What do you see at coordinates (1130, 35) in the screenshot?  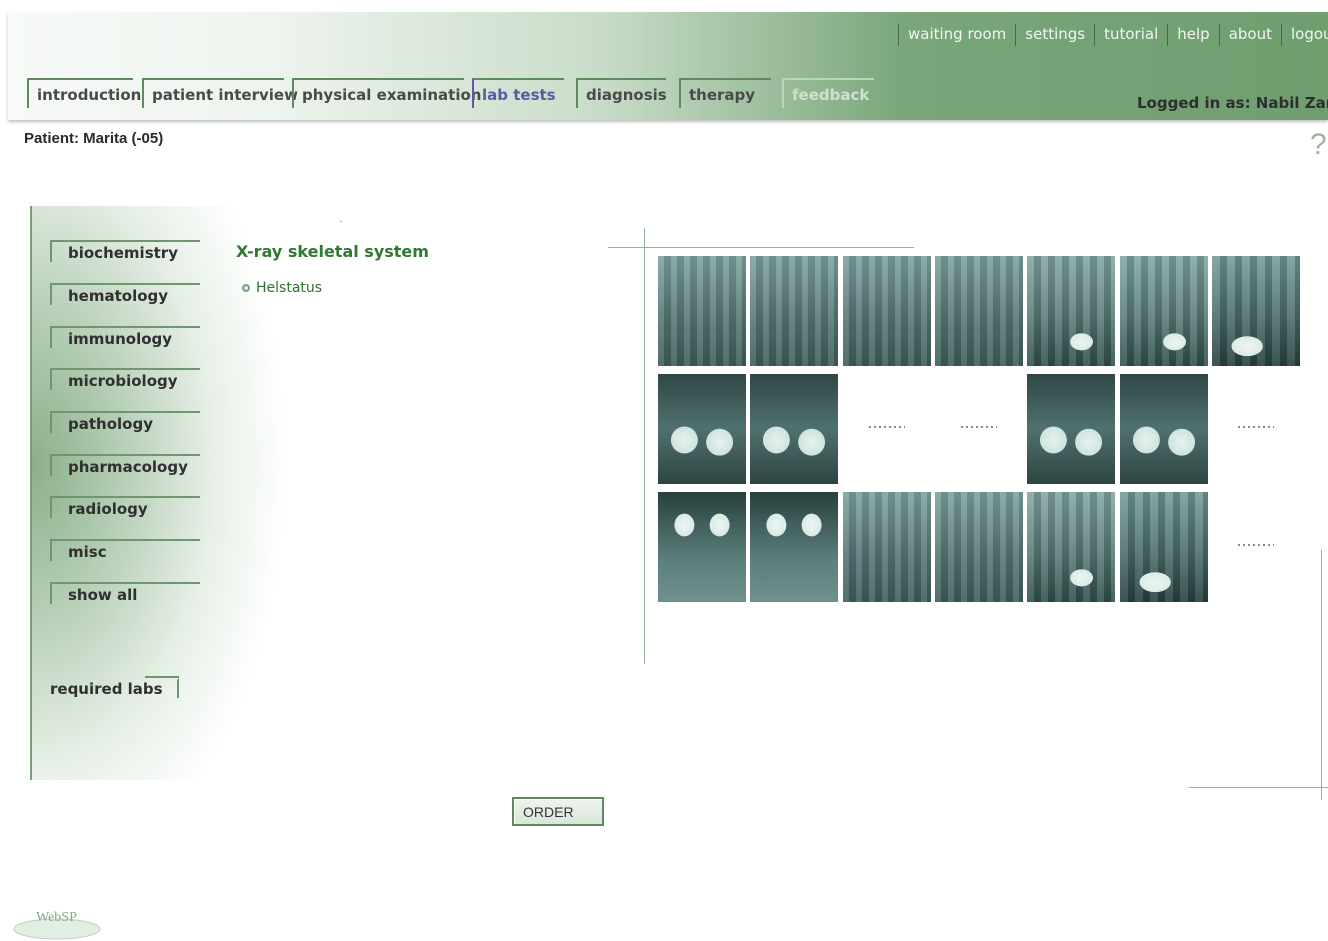 I see `top-nav-tutorial: tutorial` at bounding box center [1130, 35].